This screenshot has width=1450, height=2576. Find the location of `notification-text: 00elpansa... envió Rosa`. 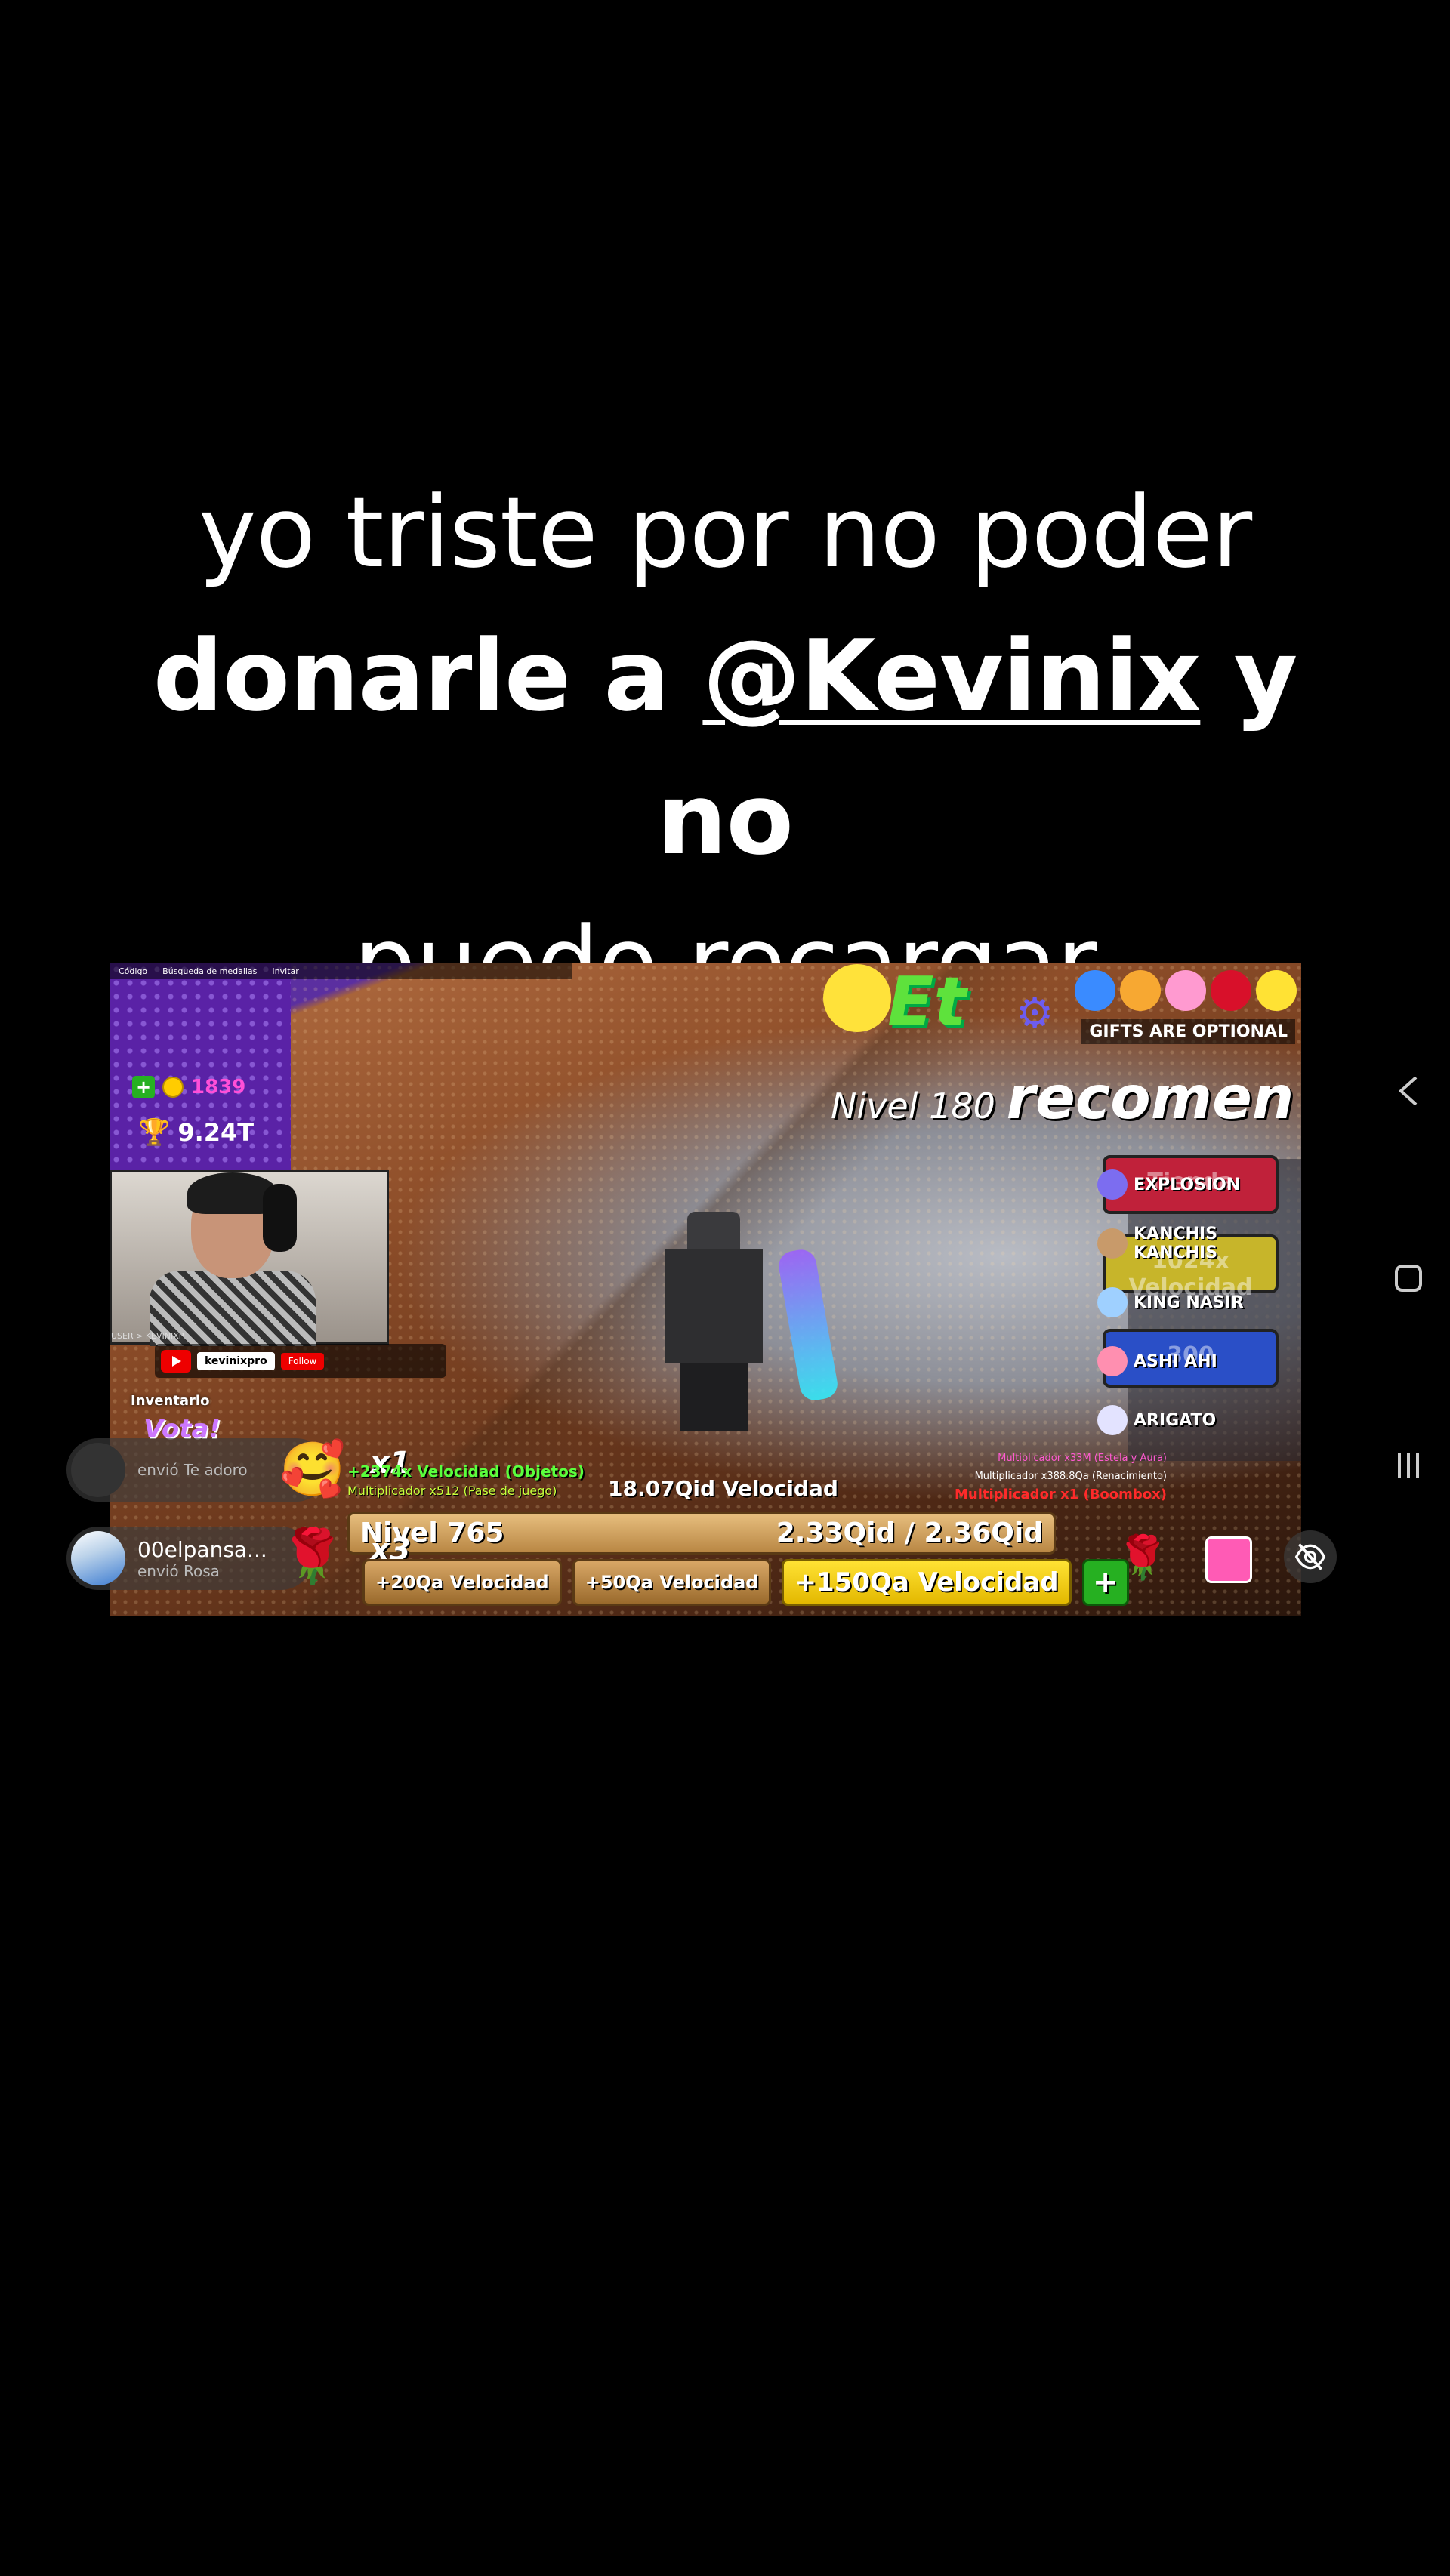

notification-text: 00elpansa... envió Rosa is located at coordinates (202, 1558).